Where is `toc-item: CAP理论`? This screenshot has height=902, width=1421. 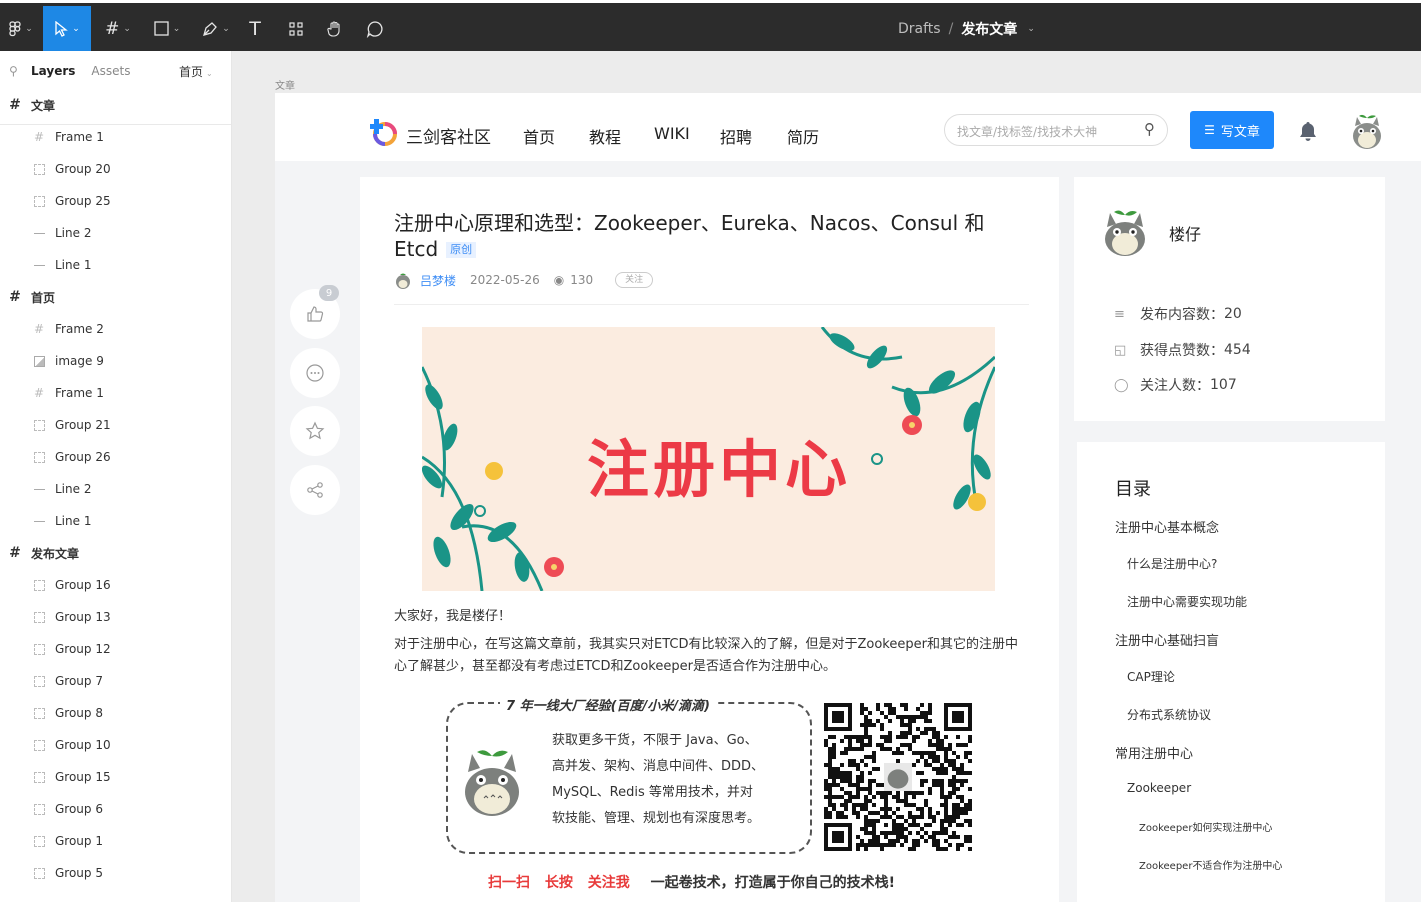
toc-item: CAP理论 is located at coordinates (1151, 676).